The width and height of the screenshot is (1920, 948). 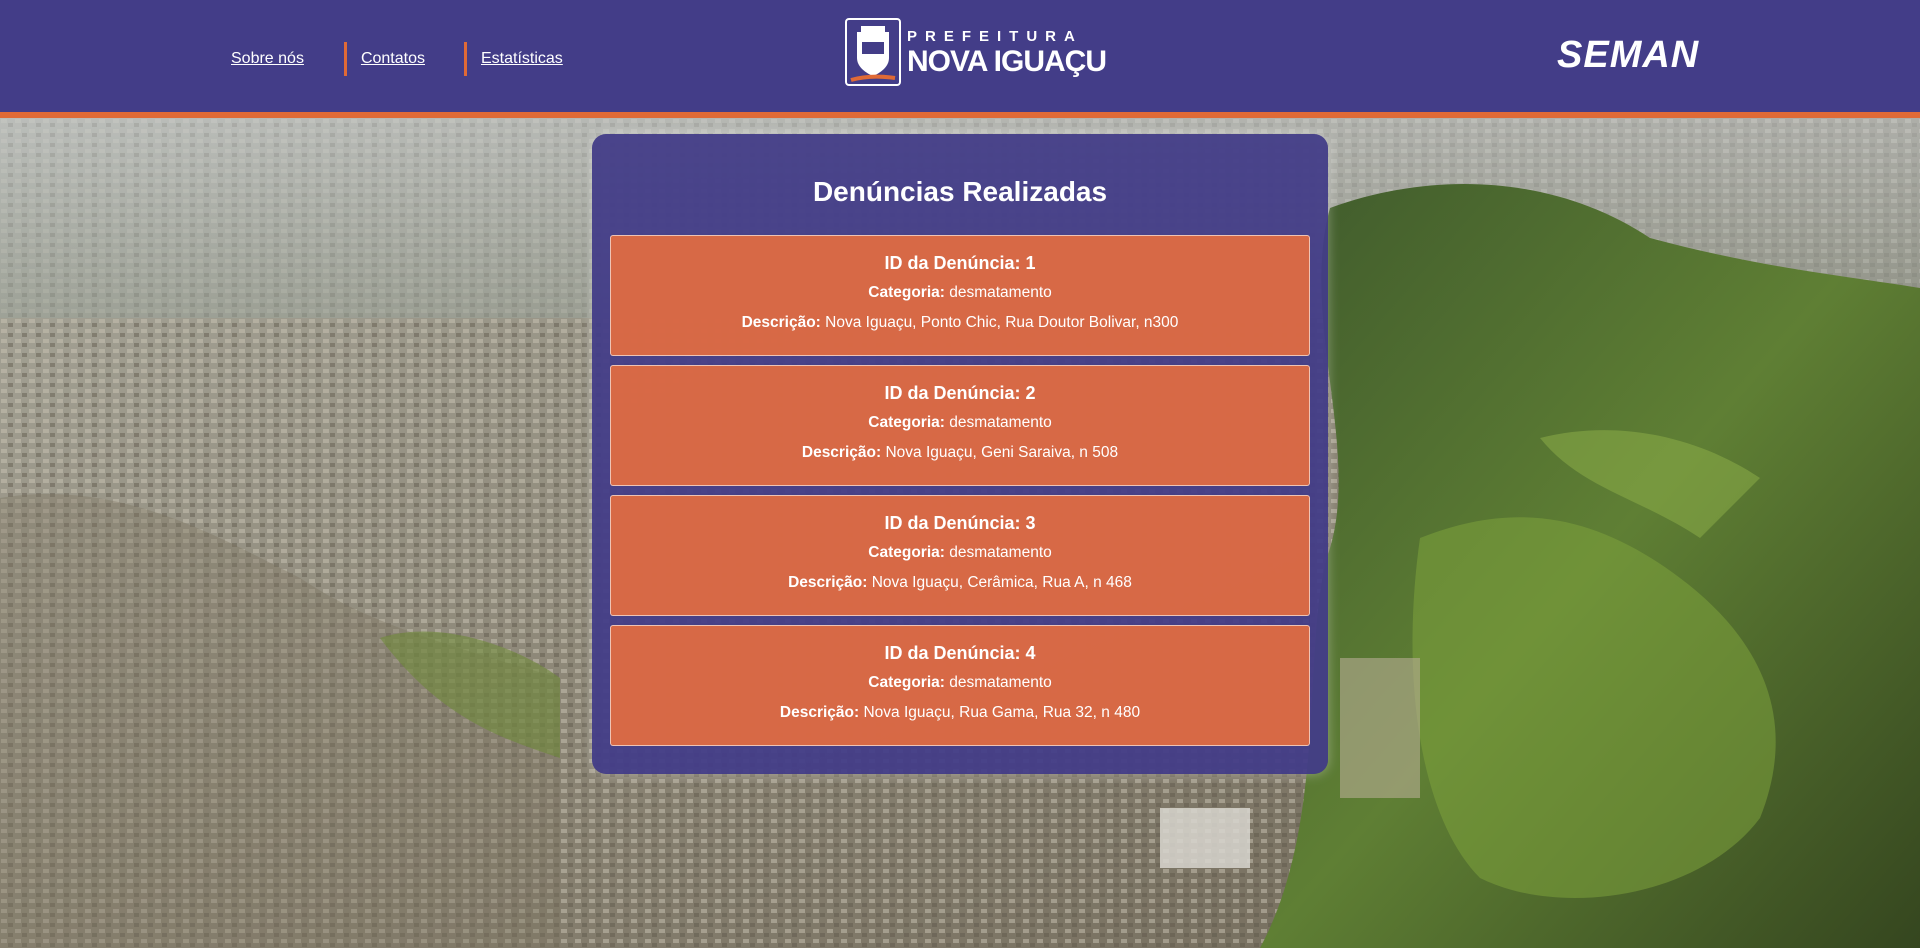 I want to click on top-nav: Sobre nós Contatos Estatísticas, so click(x=397, y=59).